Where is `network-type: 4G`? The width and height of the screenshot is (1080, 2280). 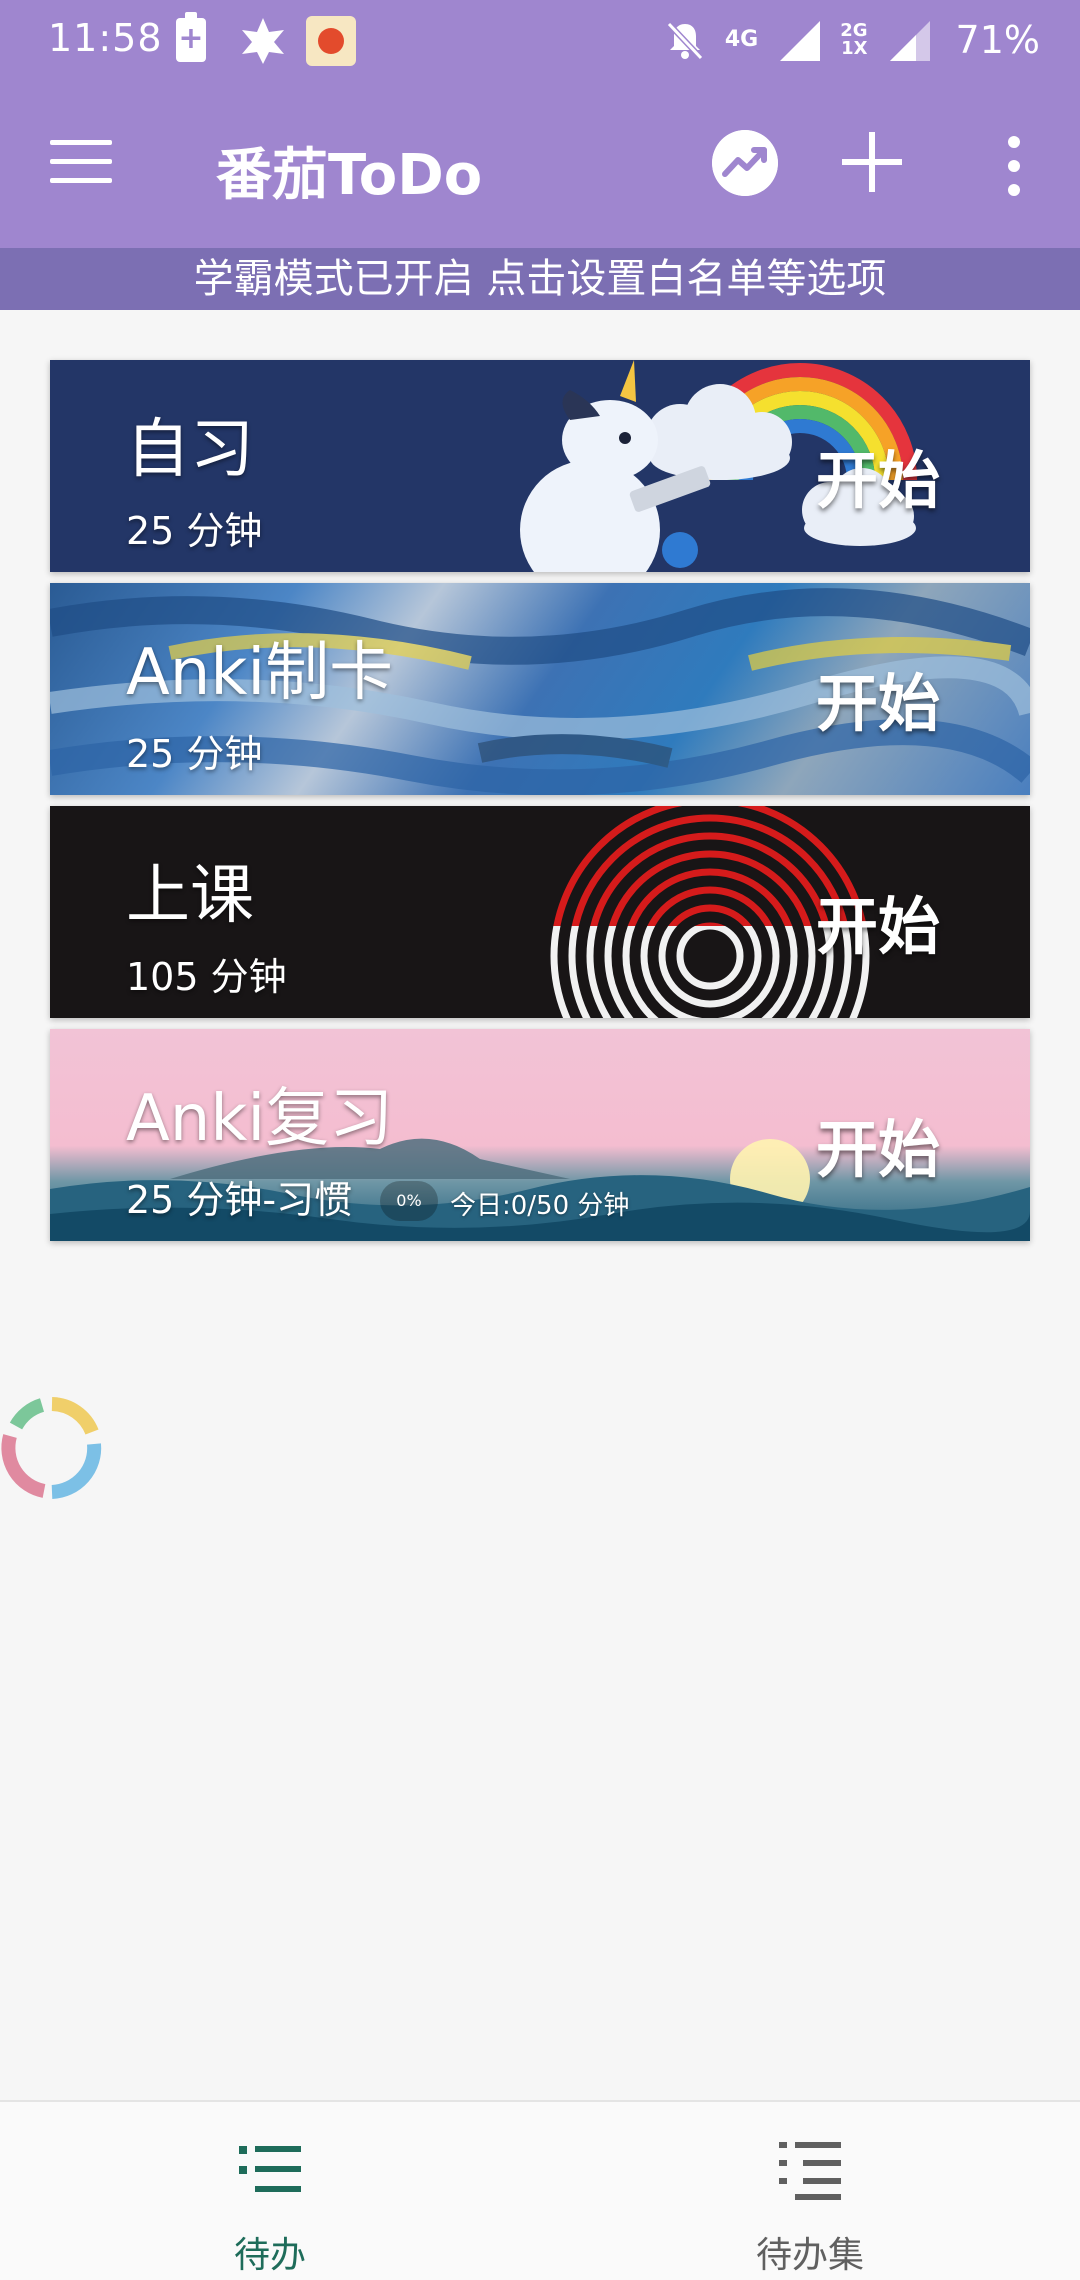
network-type: 4G is located at coordinates (741, 39).